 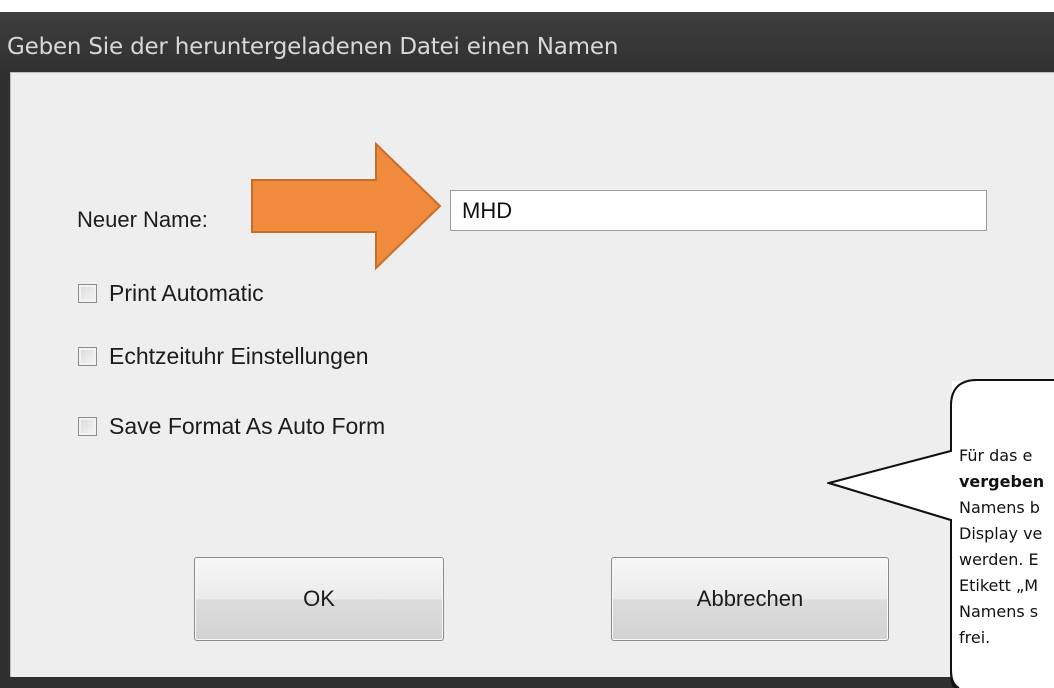 What do you see at coordinates (319, 599) in the screenshot?
I see `ok-button: OK` at bounding box center [319, 599].